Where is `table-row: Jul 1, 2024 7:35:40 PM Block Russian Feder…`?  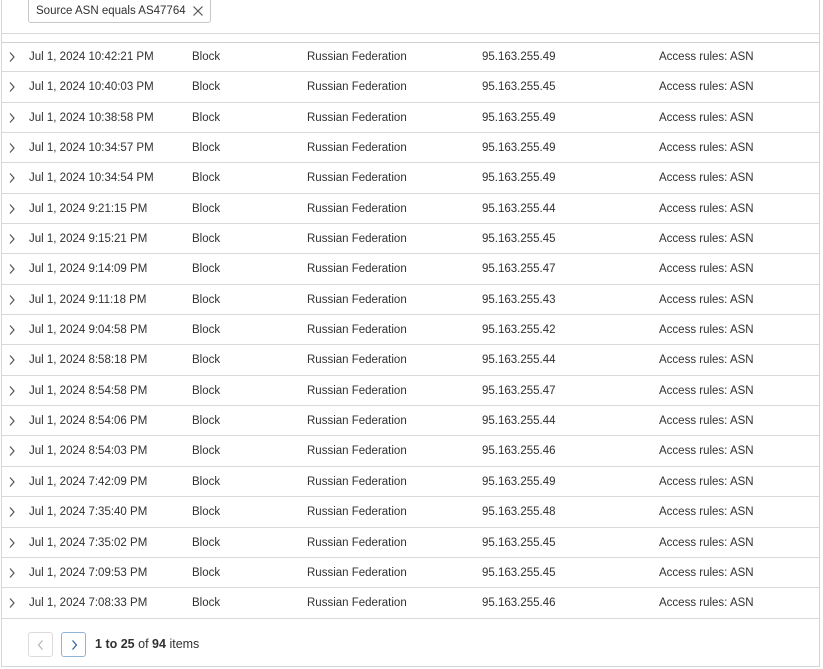
table-row: Jul 1, 2024 7:35:40 PM Block Russian Feder… is located at coordinates (410, 512).